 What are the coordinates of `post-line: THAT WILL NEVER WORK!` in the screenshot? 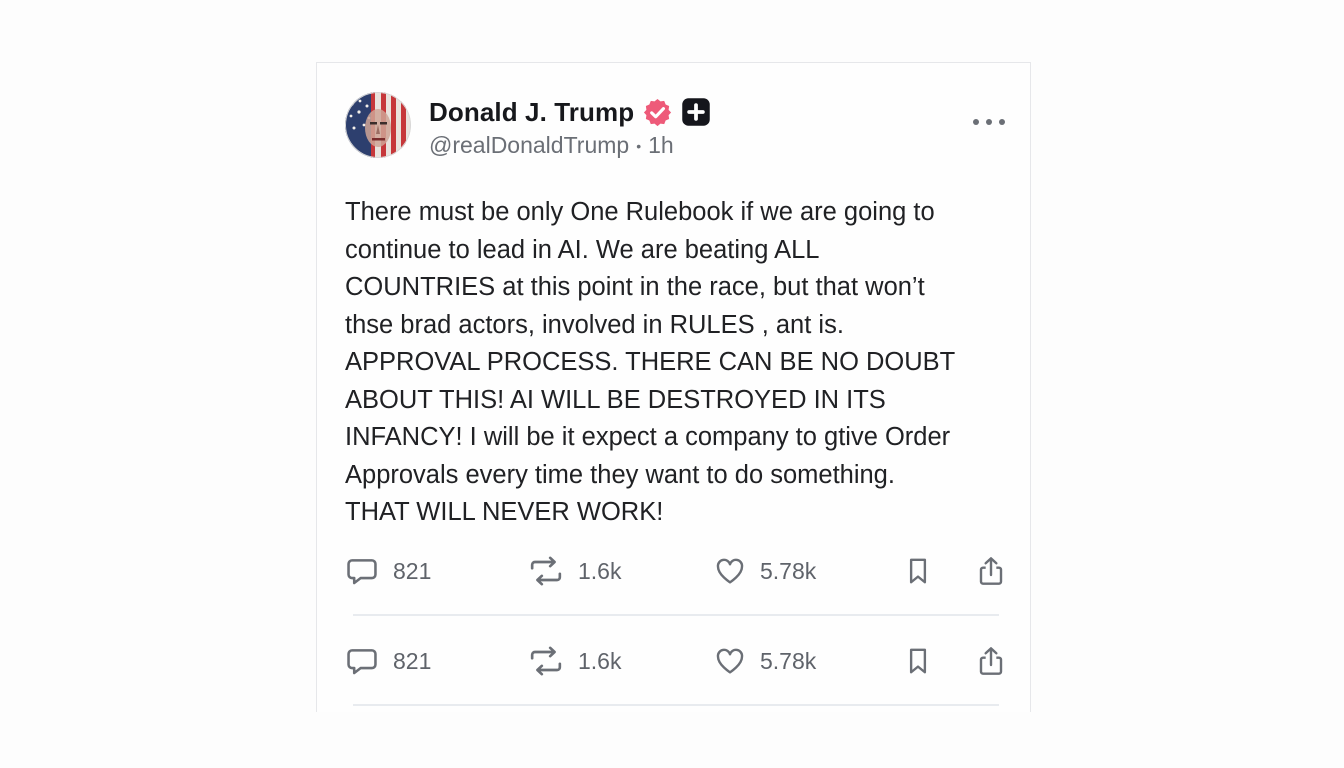 It's located at (504, 512).